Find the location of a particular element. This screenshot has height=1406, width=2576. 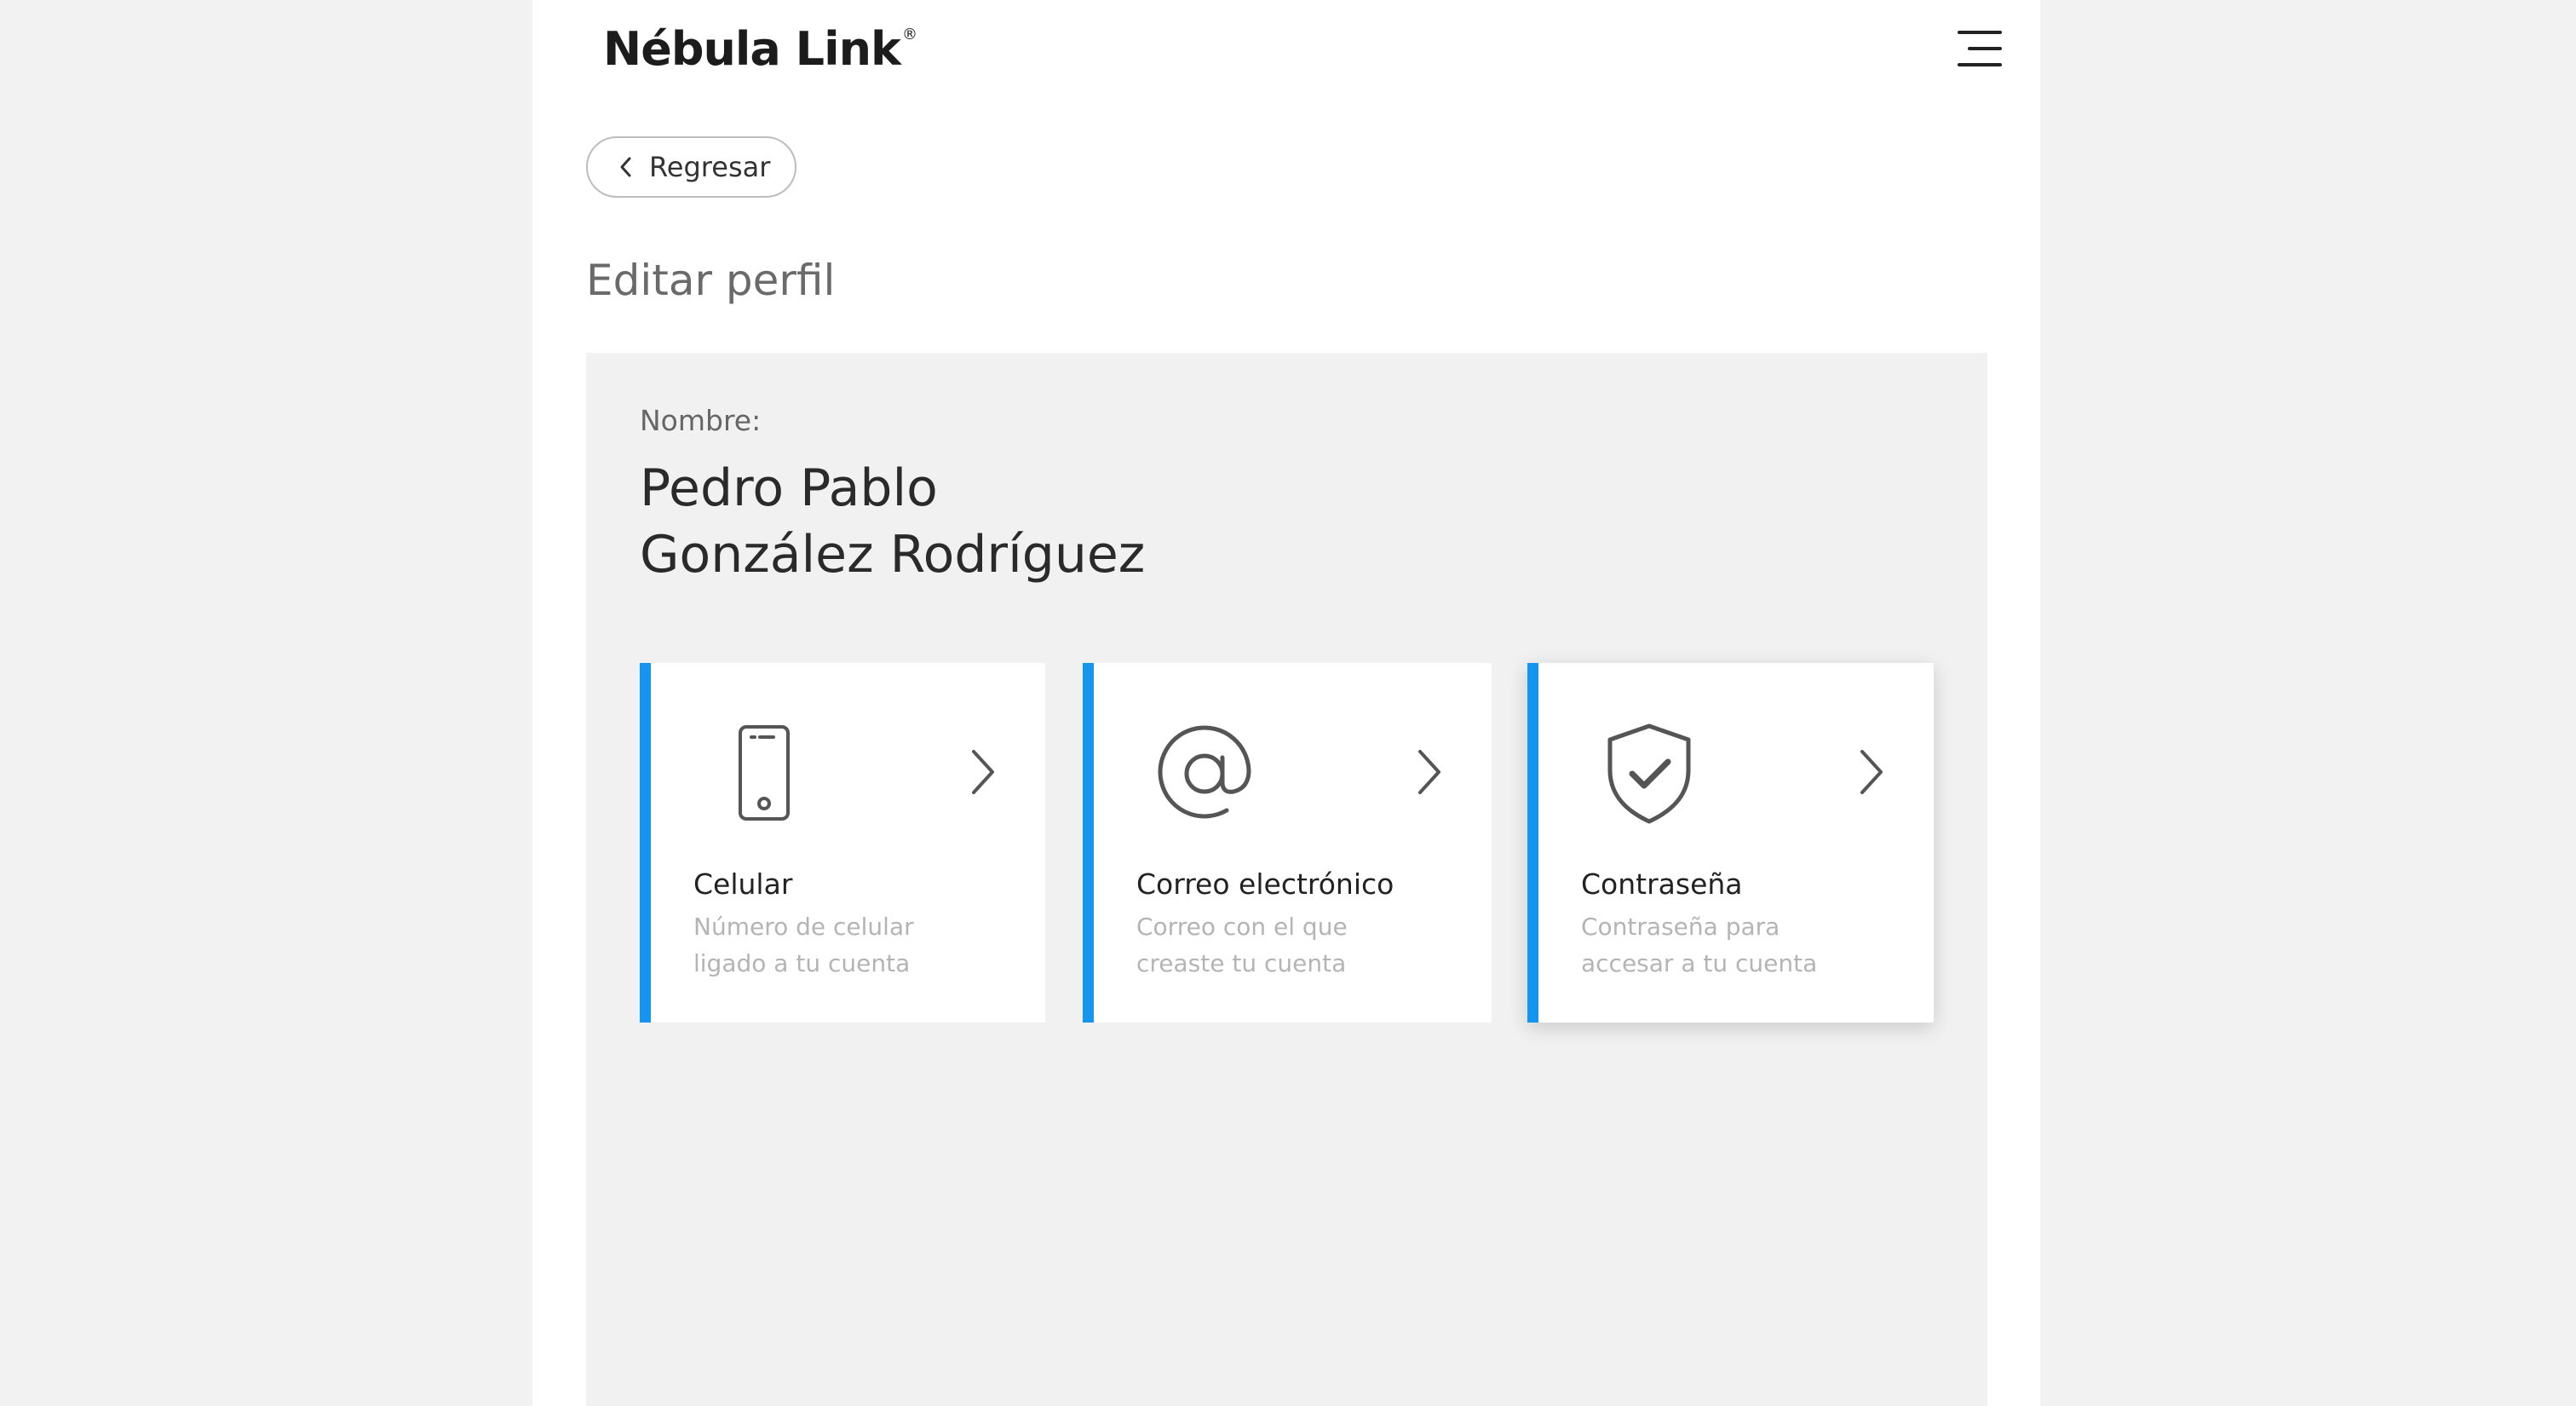

brand-logo: Nébula Link ® is located at coordinates (760, 49).